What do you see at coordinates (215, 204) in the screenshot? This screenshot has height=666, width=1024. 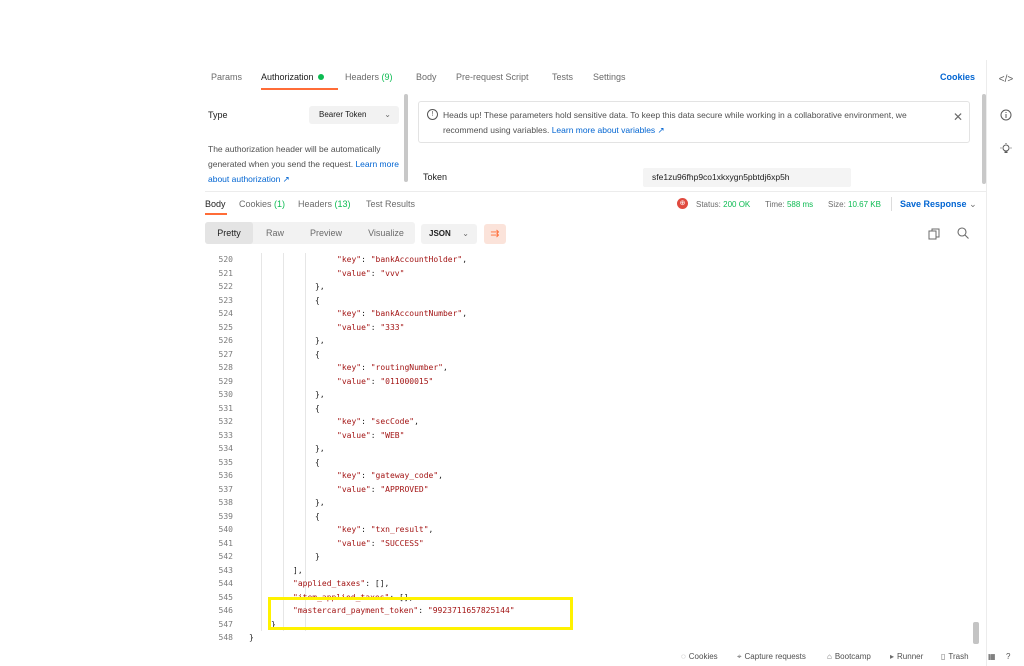 I see `response-tab-body: Body` at bounding box center [215, 204].